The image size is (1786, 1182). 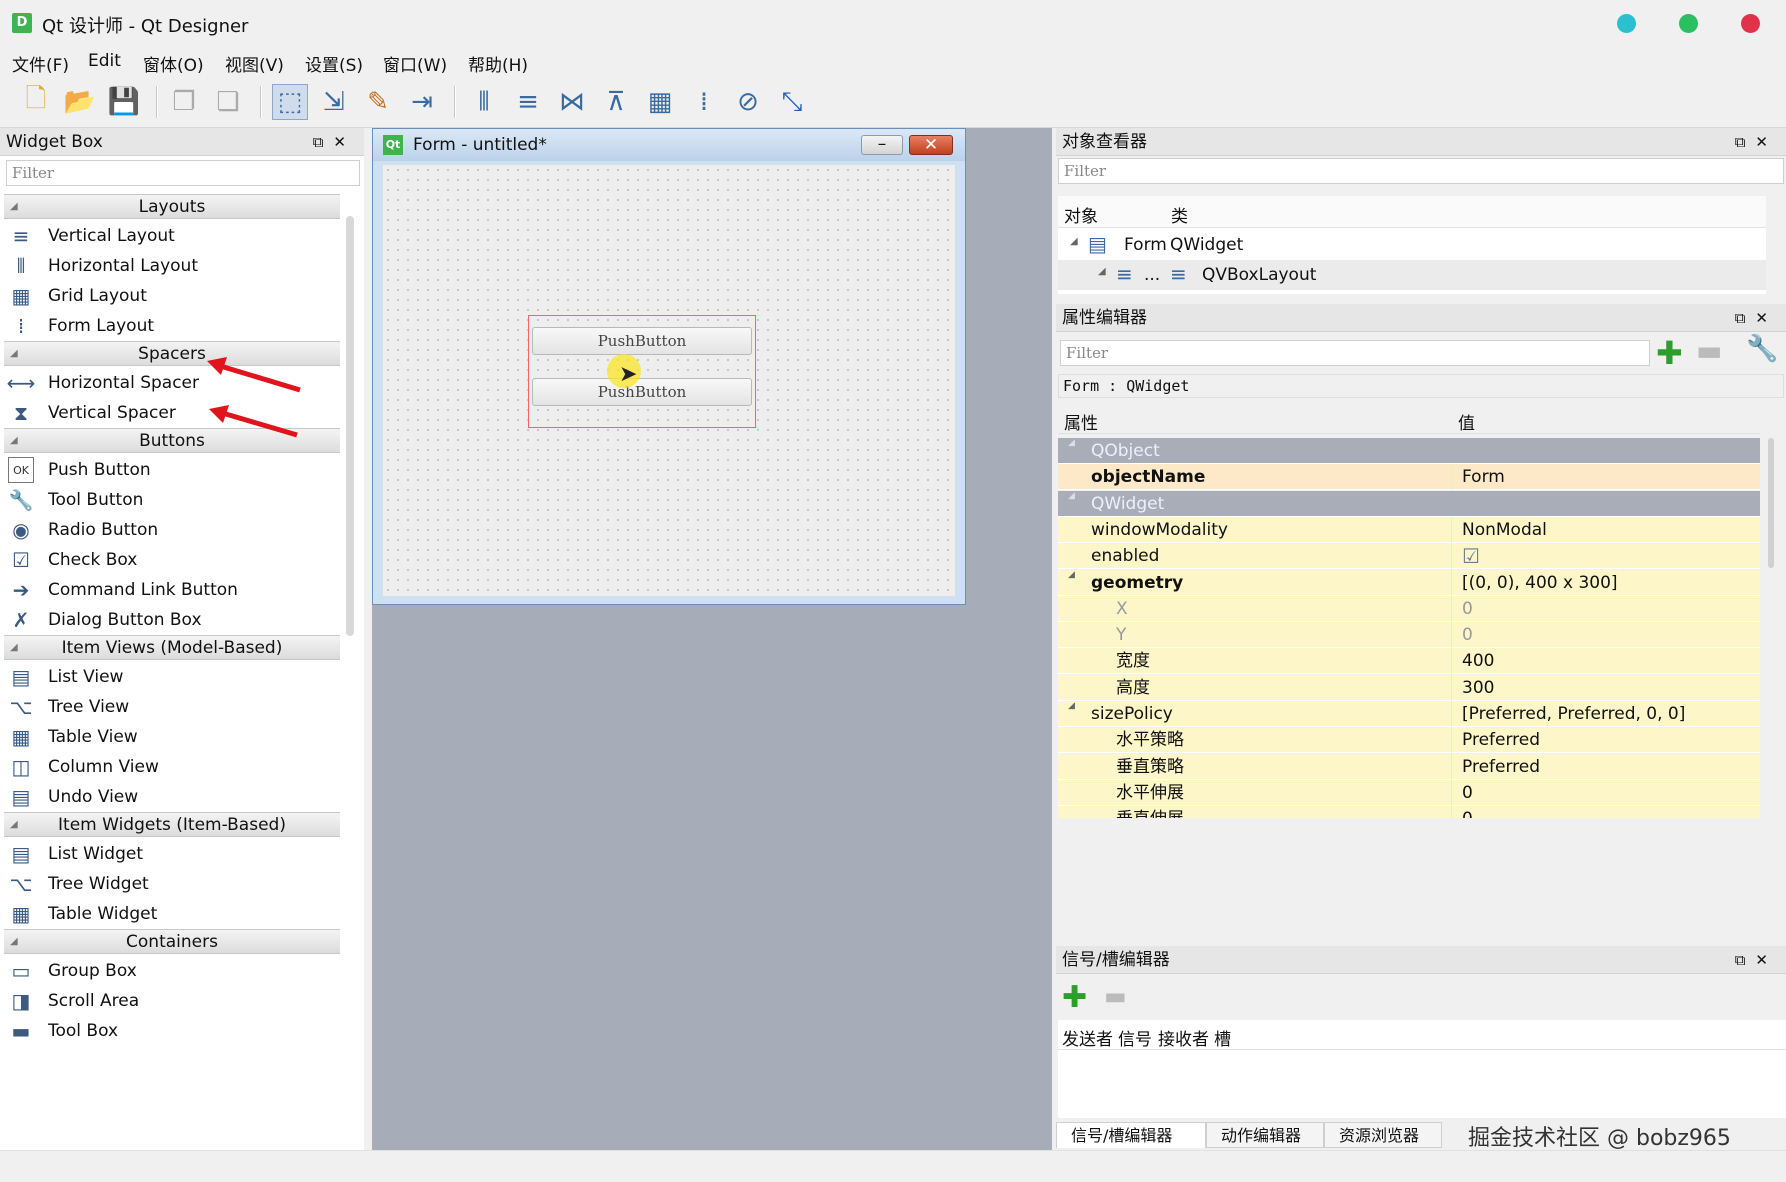 What do you see at coordinates (1409, 608) in the screenshot?
I see `property-row: X0` at bounding box center [1409, 608].